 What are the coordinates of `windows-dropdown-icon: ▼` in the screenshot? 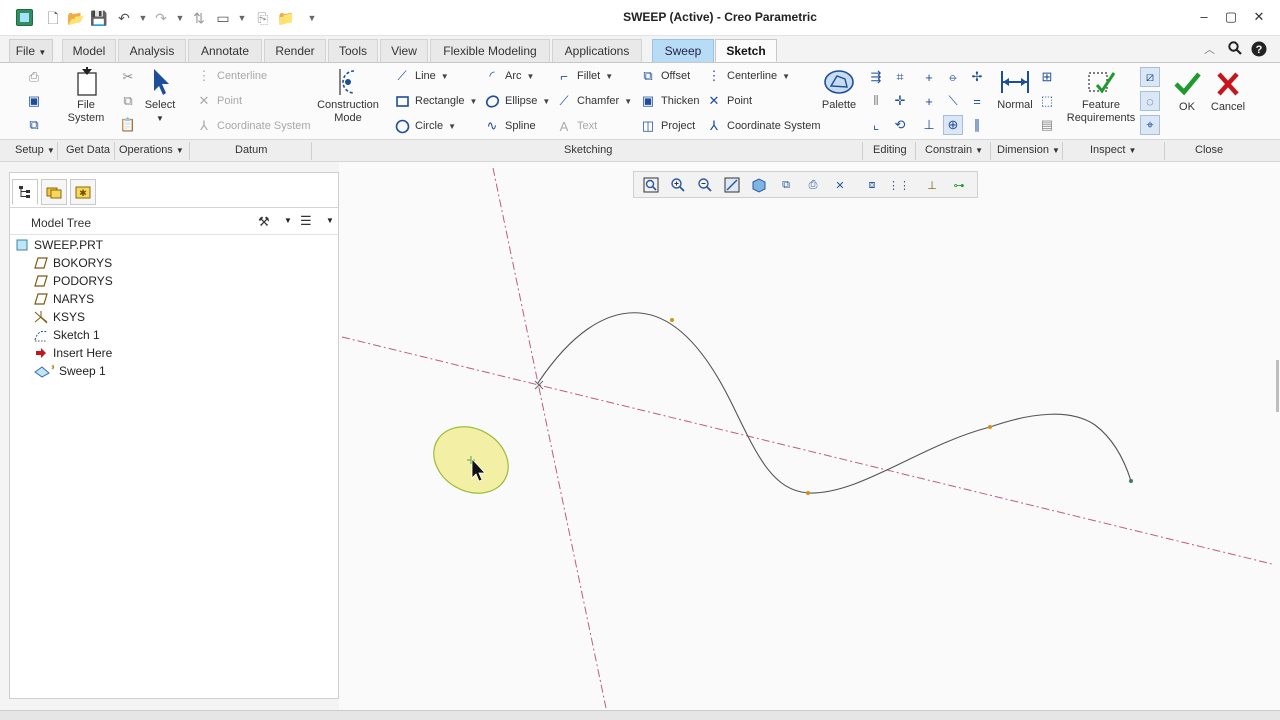 It's located at (242, 18).